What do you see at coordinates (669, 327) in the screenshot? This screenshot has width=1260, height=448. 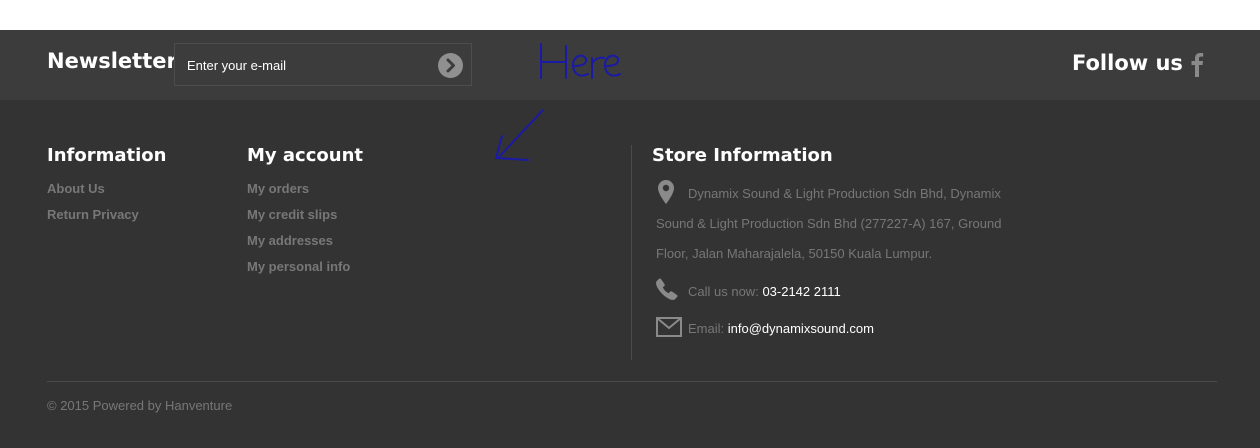 I see `envelope-icon` at bounding box center [669, 327].